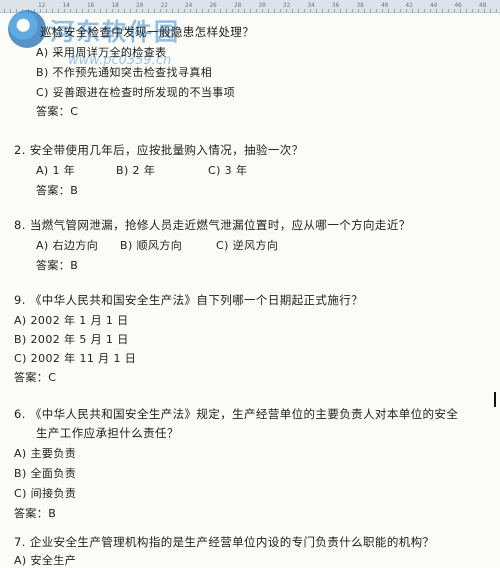  What do you see at coordinates (250, 6) in the screenshot?
I see `horizontal-ruler: 12 14 16 18 20 22 24 26 28 30 32 34 36 38 40 42 44 46 48` at bounding box center [250, 6].